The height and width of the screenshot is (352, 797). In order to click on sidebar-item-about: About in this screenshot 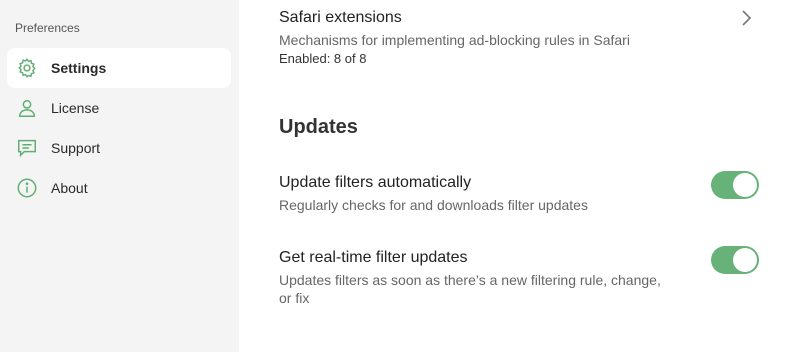, I will do `click(119, 188)`.